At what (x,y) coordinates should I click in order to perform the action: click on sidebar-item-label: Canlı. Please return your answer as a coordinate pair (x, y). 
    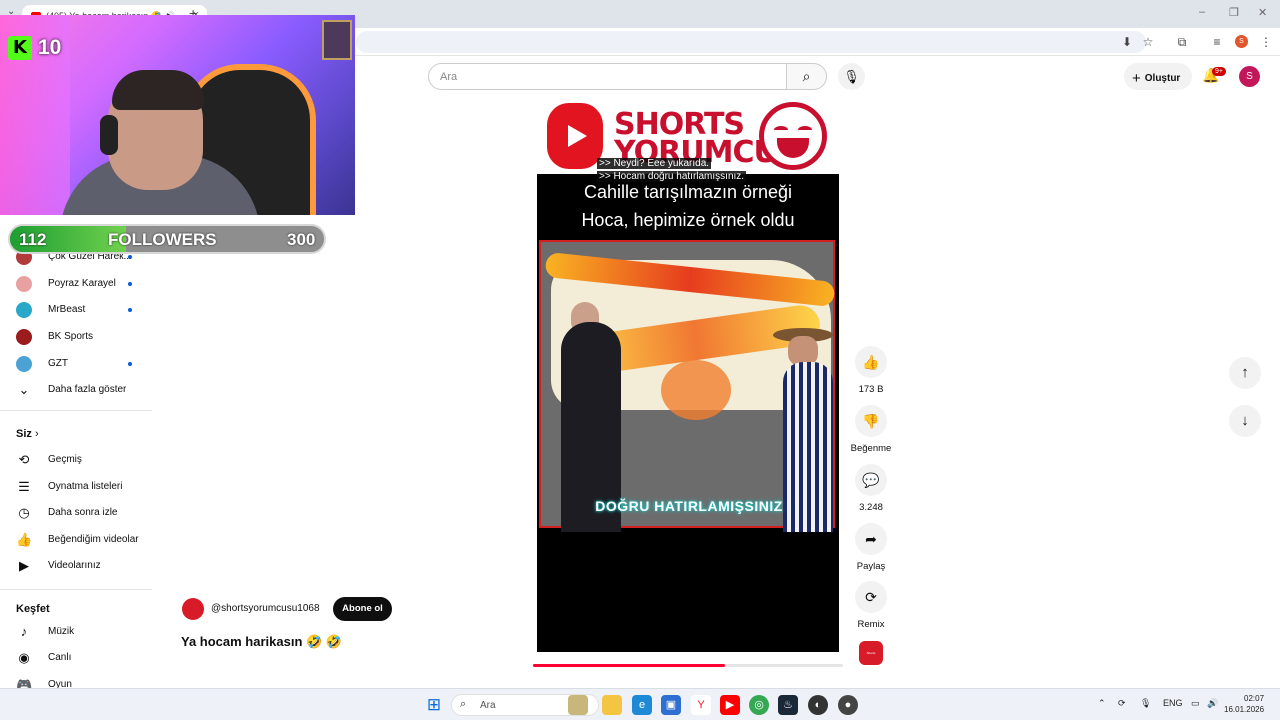
    Looking at the image, I should click on (60, 657).